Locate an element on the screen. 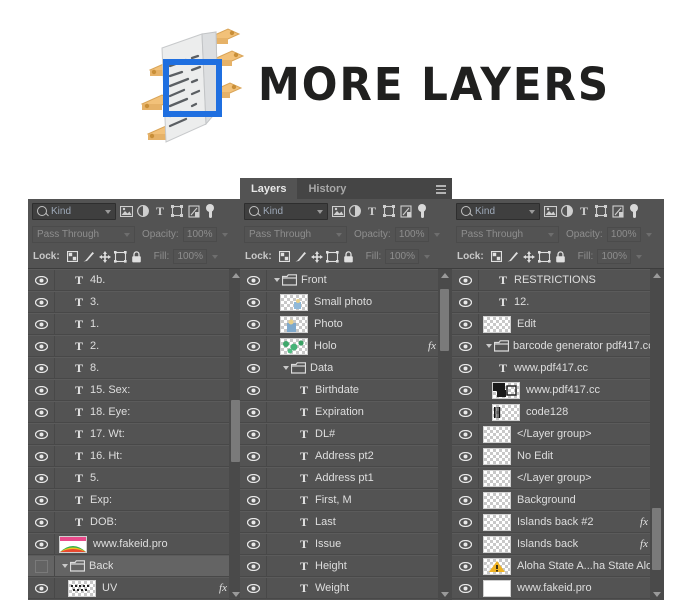 The height and width of the screenshot is (600, 692). layer-row: T DL# is located at coordinates (346, 434).